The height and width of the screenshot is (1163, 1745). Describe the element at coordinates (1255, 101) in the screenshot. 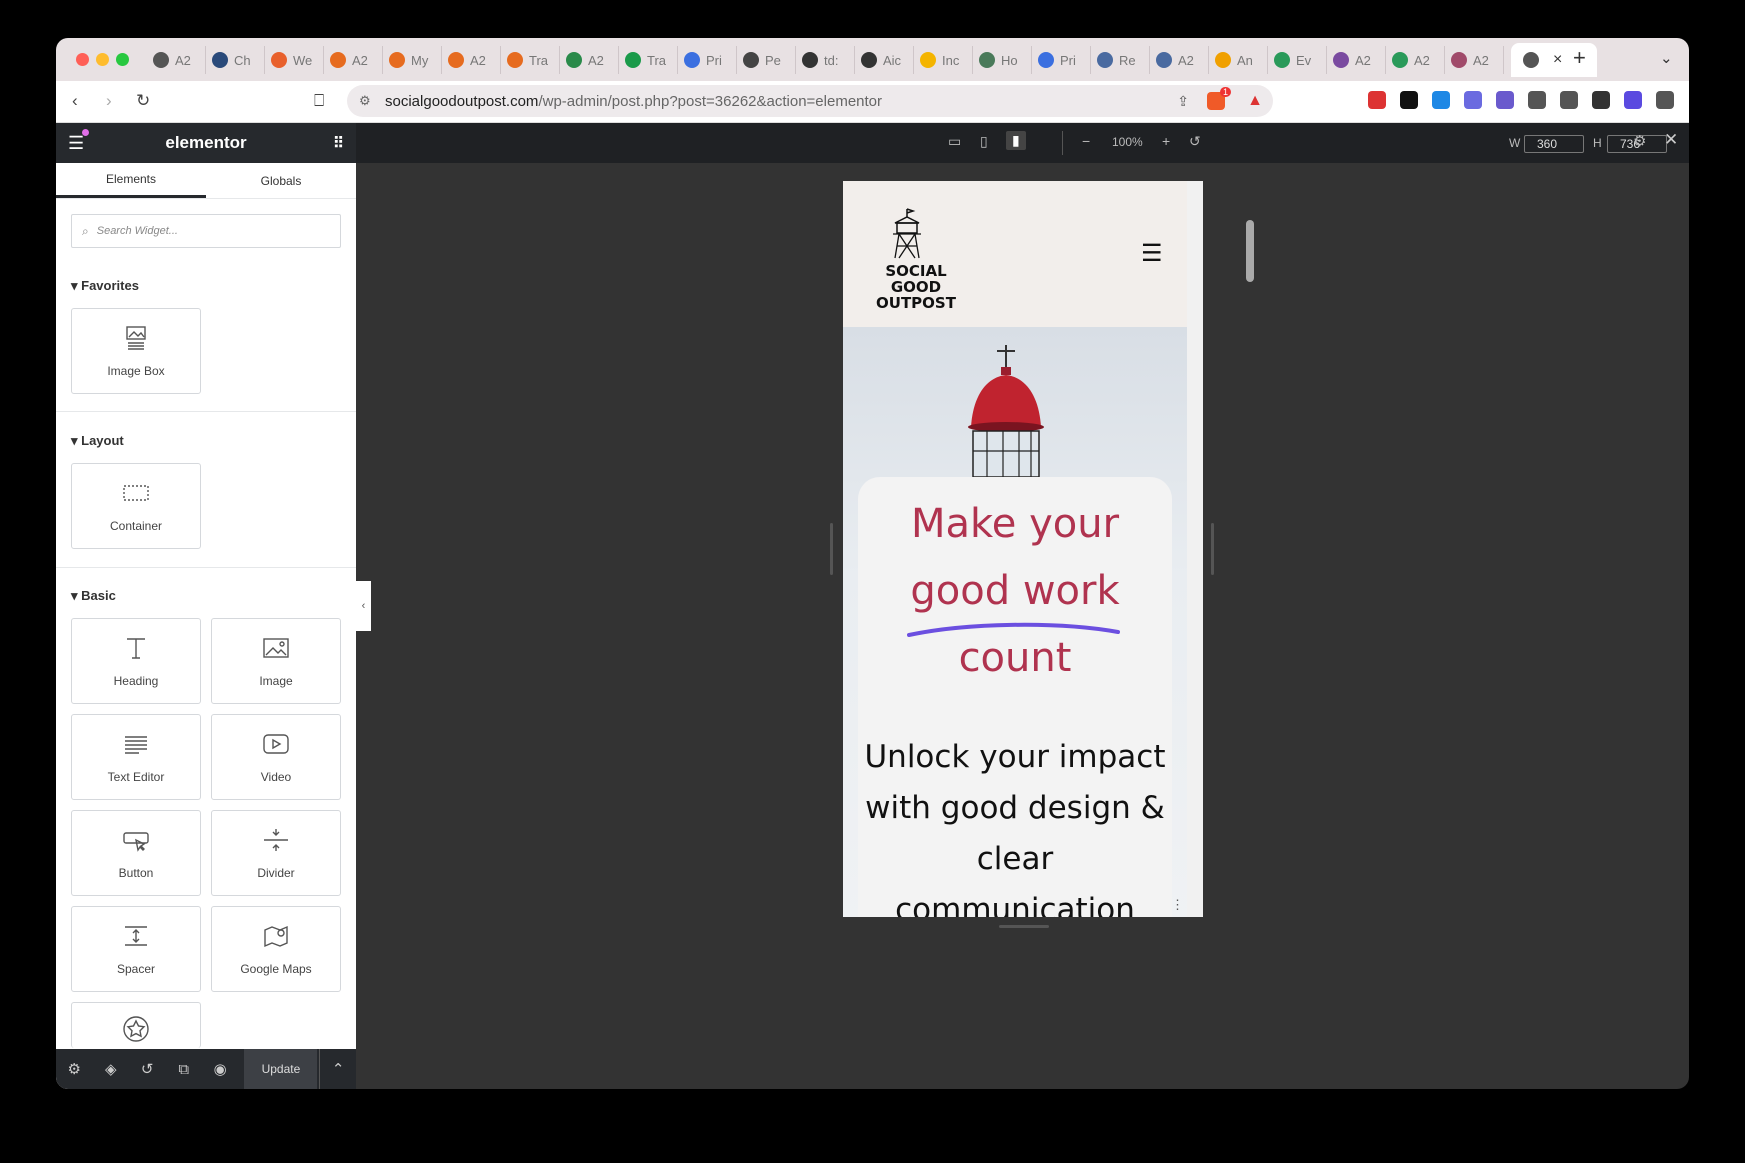

I see `brave-rewards-icon: ▲` at that location.